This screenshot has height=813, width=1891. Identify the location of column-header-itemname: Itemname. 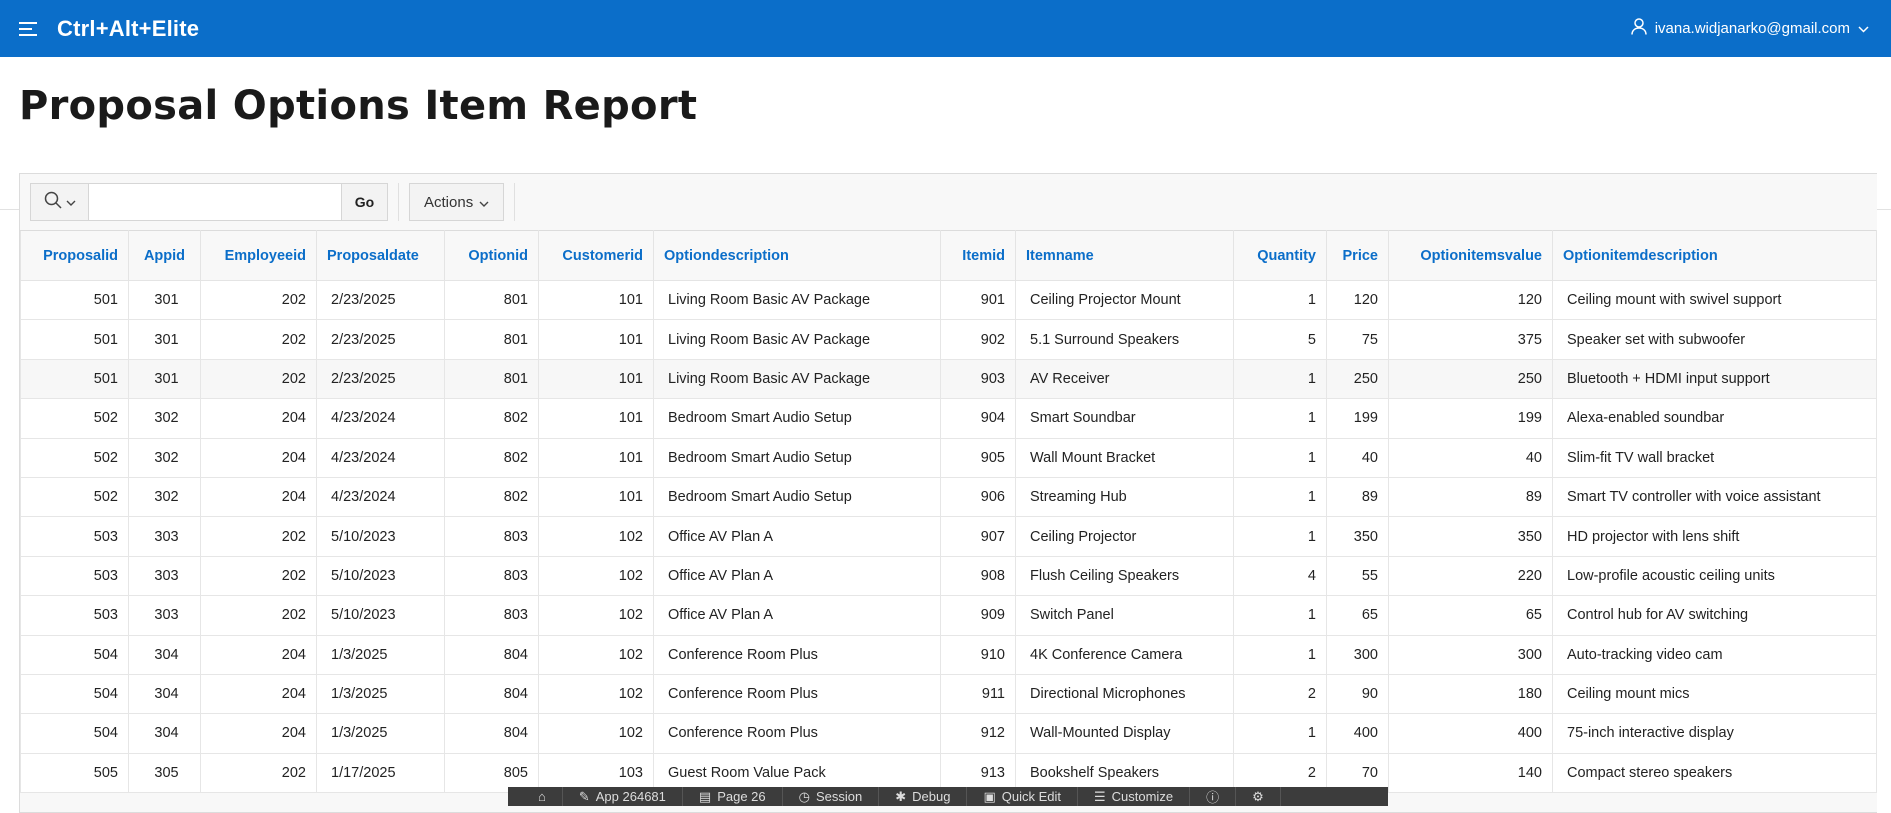
(1124, 255).